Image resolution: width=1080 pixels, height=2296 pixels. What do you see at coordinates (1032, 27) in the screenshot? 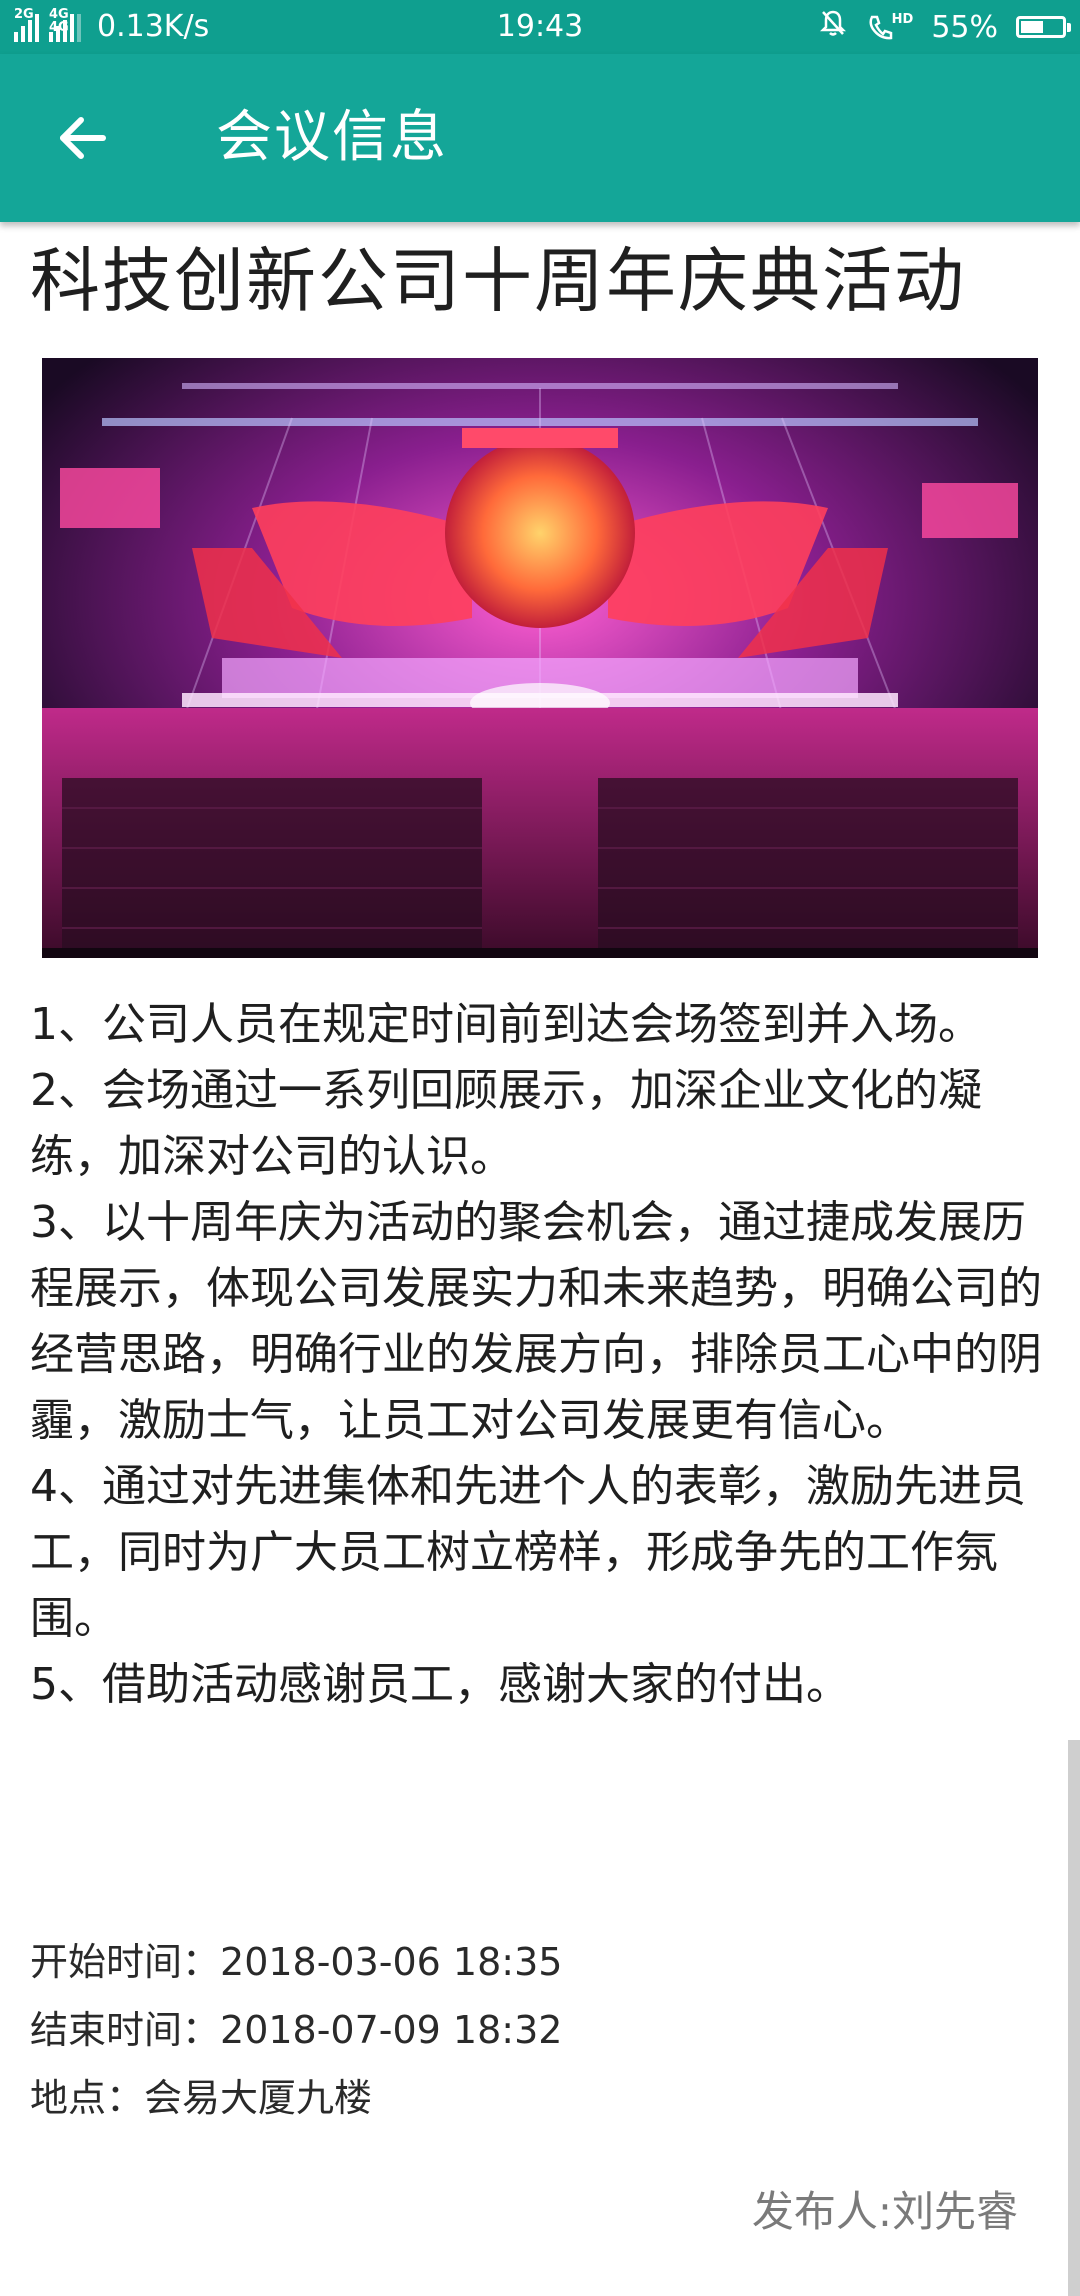
I see `battery-fill` at bounding box center [1032, 27].